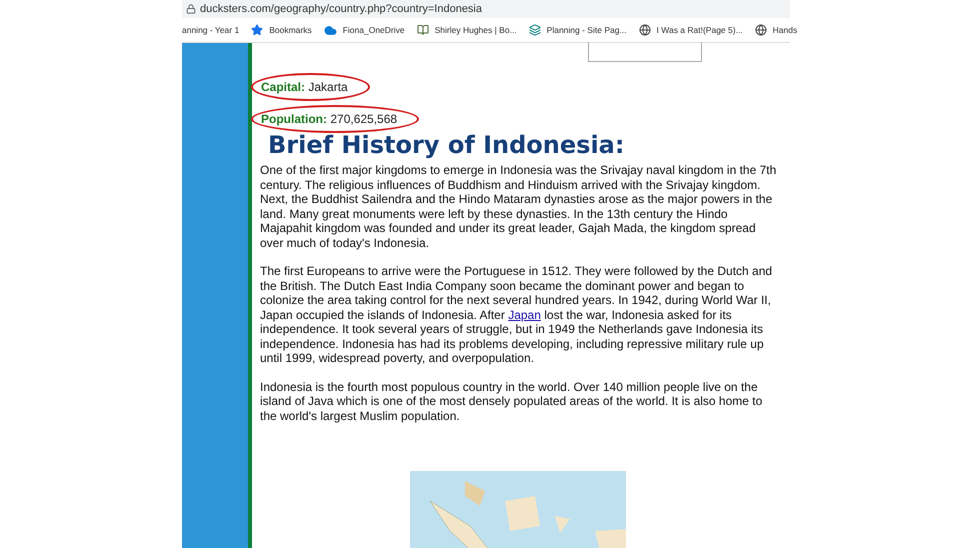 The image size is (975, 548). I want to click on paragraph: The first Europeans to arrive were the Portuguese in 1512. They were followed by the Dutch and the British. The Dutch East India Company soon became the dominant power and began to colonize the area taking control for the next several hundred years. In 1942, during World War II, Japan occupied the islands of Indonesia. After Japan lost the war, Indonesia asked for its independence. It took several years of struggle, but in 1949 the Netherlands gave Indonesia its independence. Indonesia has had its problems developing, including repressive military rule up until 1999, widespread poverty, and overpopulation., so click(517, 315).